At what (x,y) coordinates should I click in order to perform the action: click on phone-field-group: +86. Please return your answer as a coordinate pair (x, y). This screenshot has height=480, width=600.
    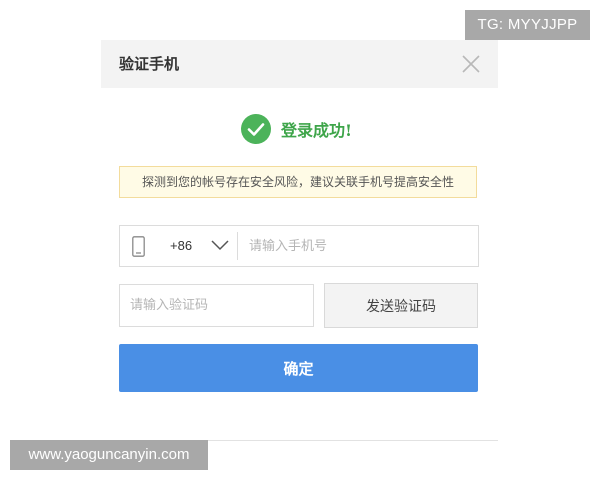
    Looking at the image, I should click on (302, 246).